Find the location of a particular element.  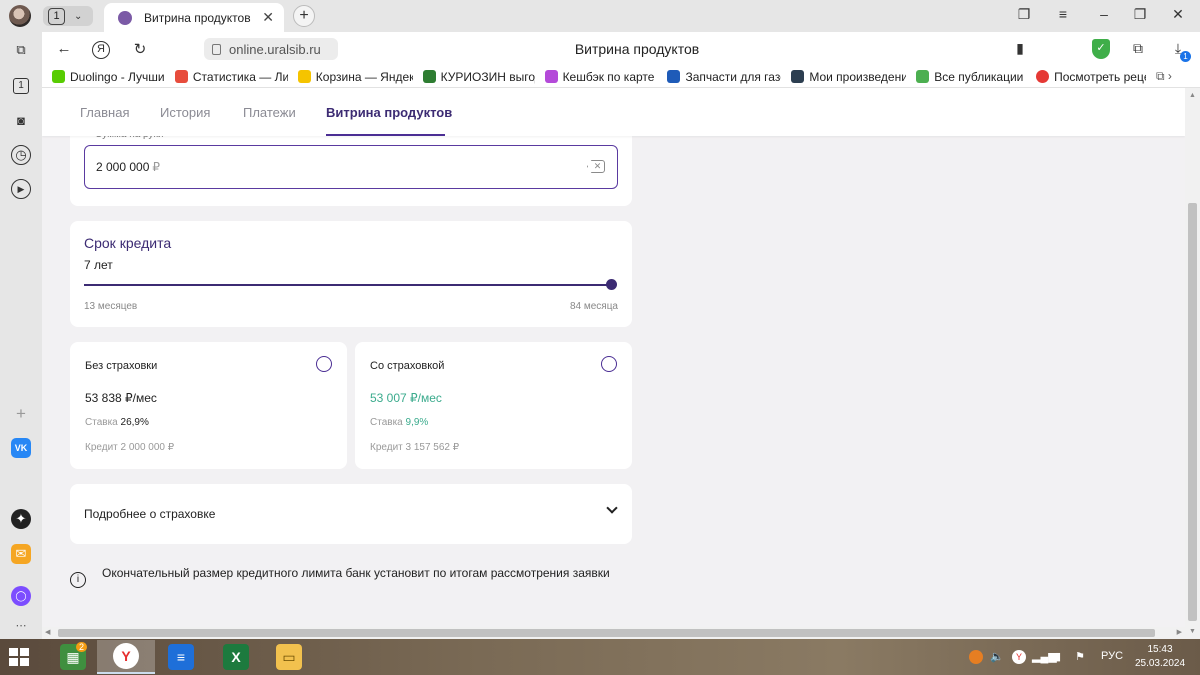

add-panel-icon: + is located at coordinates (21, 414).